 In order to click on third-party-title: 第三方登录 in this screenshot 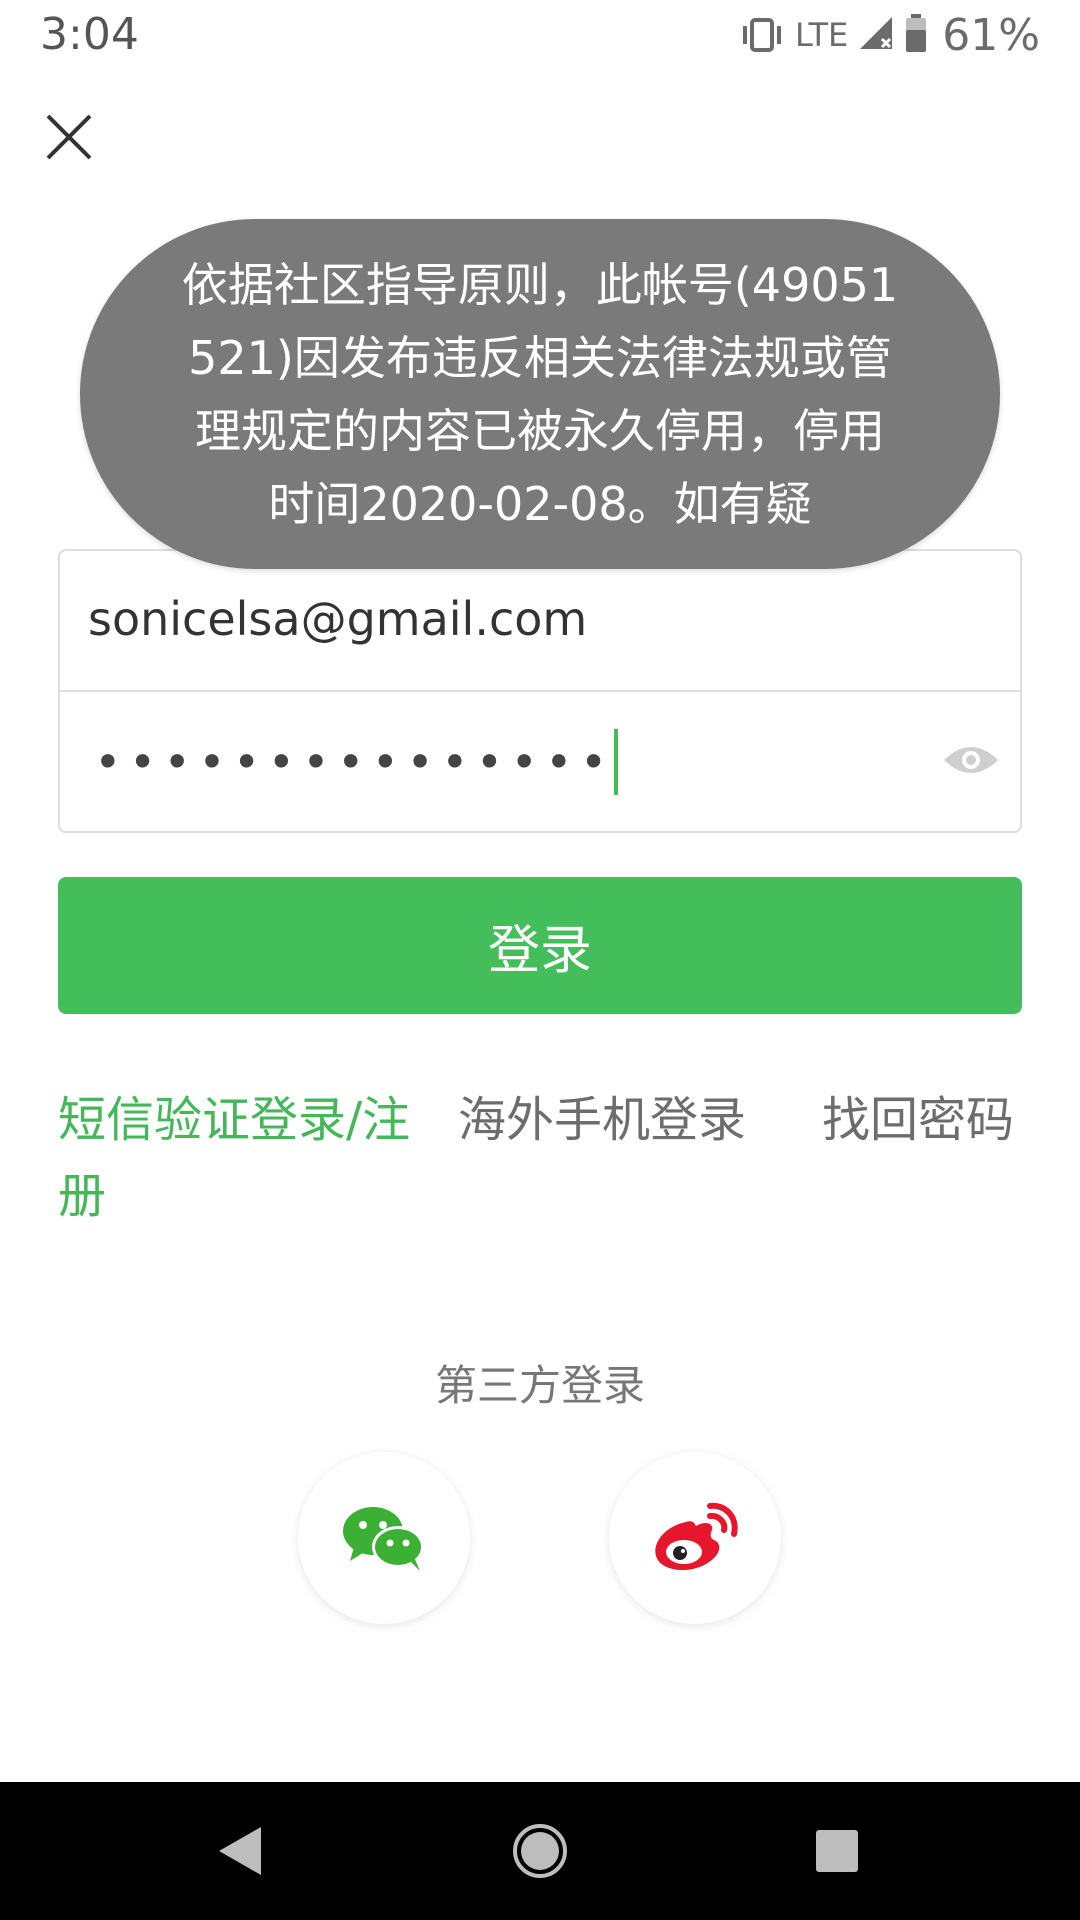, I will do `click(539, 1385)`.